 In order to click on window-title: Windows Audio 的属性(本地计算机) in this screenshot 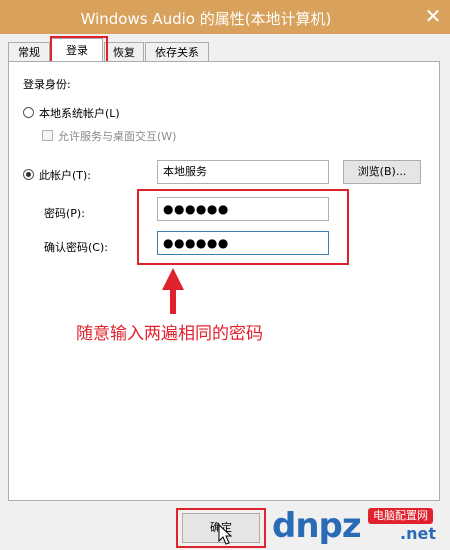, I will do `click(206, 19)`.